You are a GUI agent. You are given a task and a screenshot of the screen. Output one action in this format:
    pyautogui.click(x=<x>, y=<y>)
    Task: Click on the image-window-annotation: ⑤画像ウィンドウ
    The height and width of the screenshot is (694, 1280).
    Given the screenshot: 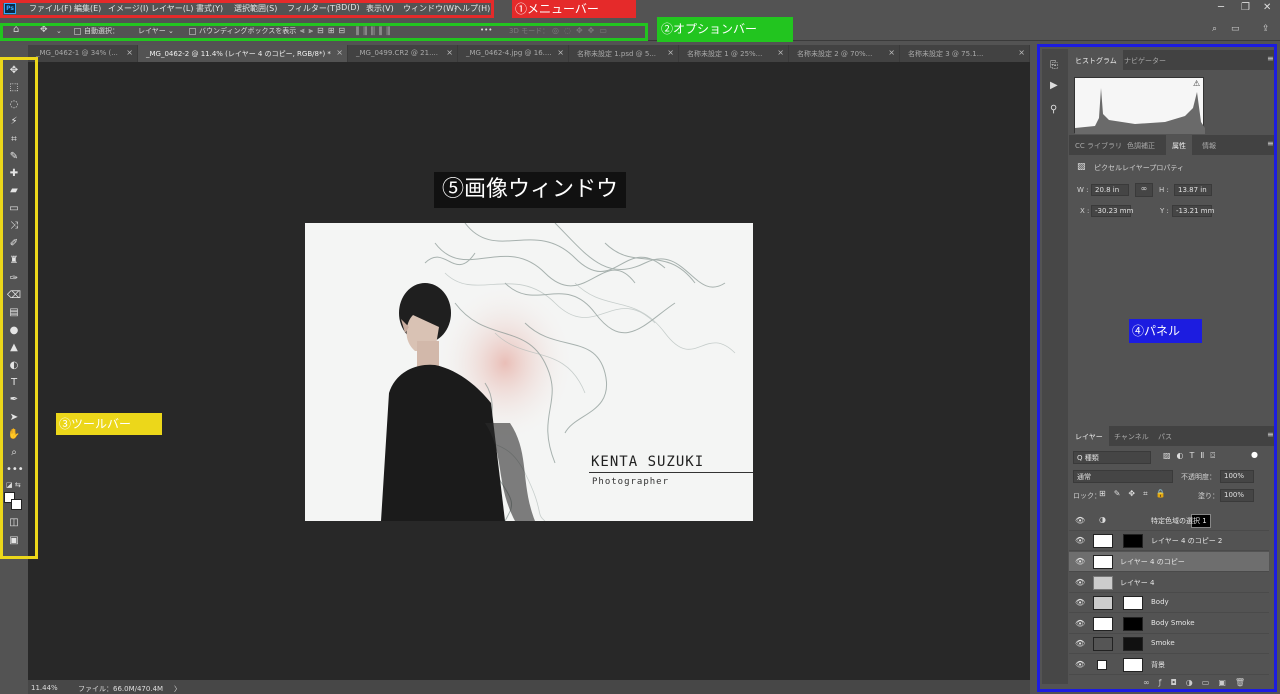 What is the action you would take?
    pyautogui.click(x=530, y=190)
    